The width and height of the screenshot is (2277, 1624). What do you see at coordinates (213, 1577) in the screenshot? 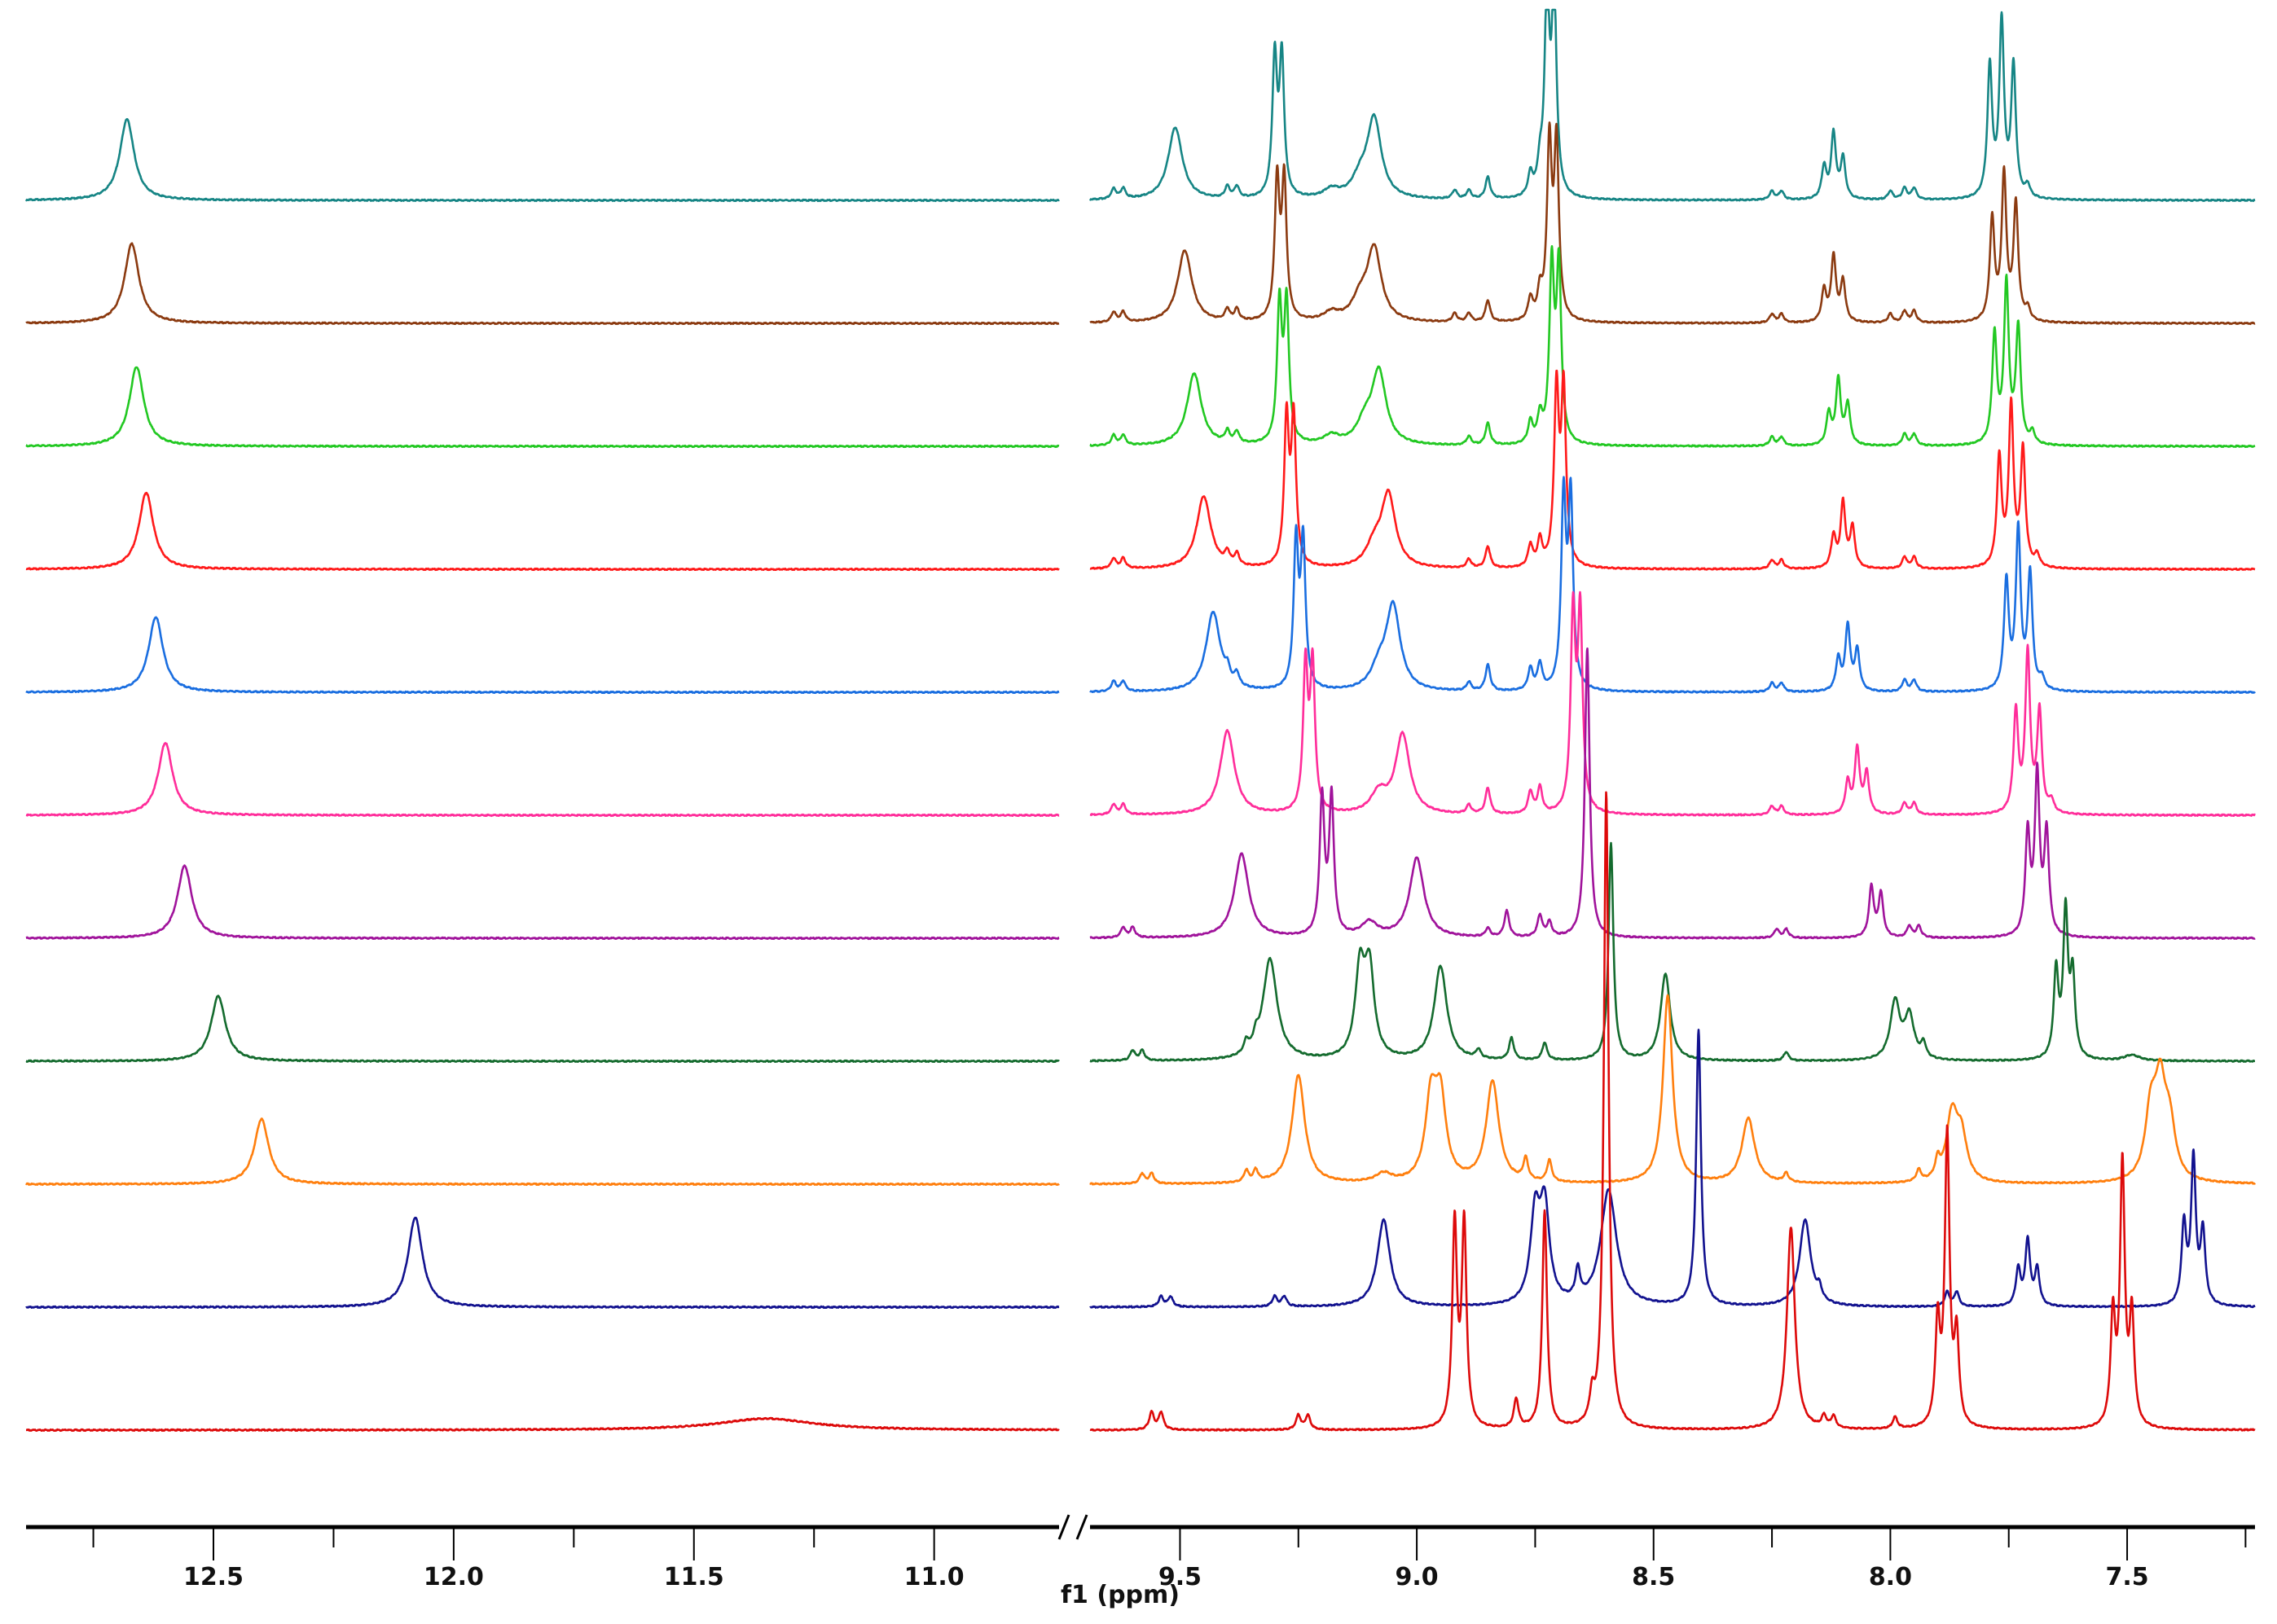
I see `tick-label: 12.5` at bounding box center [213, 1577].